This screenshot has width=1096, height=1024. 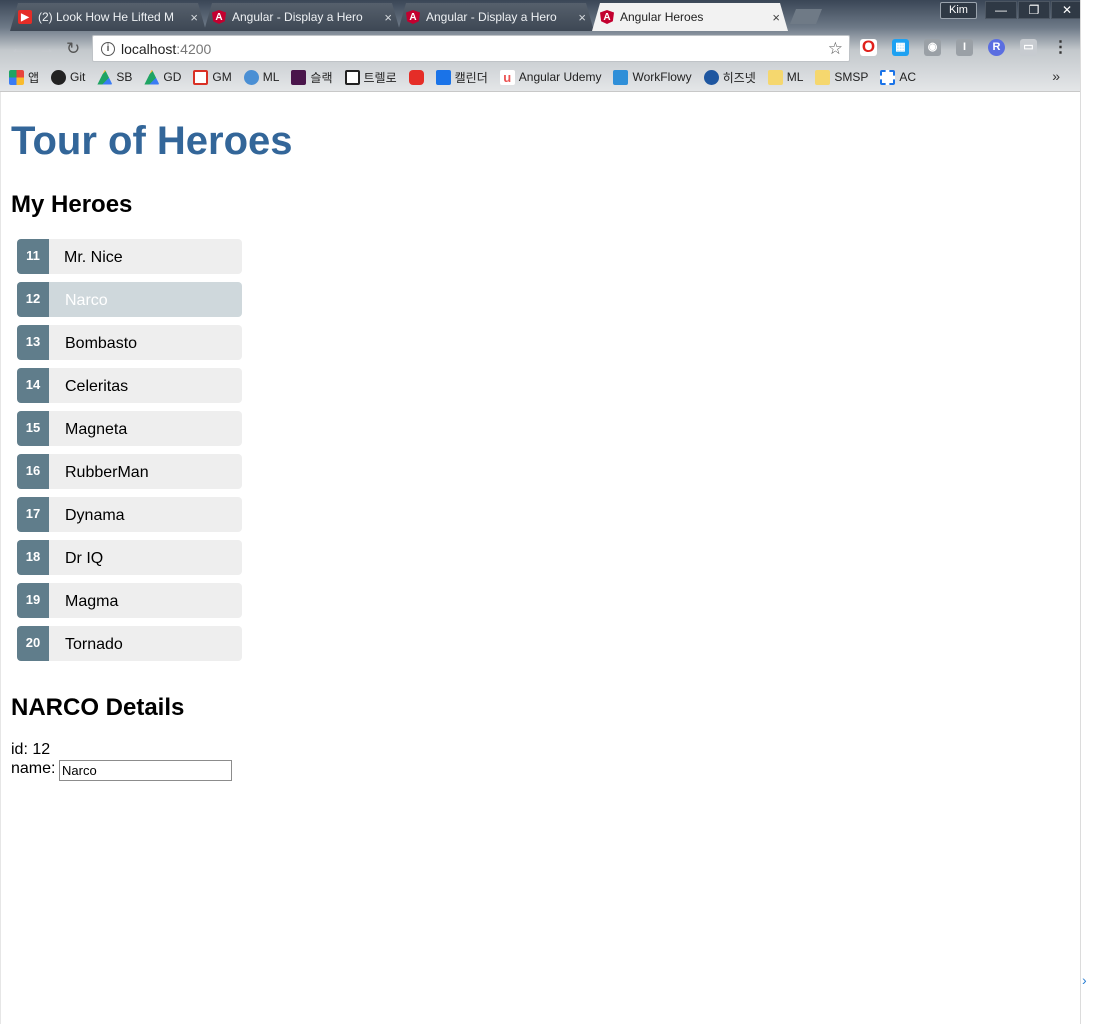 I want to click on tab-angular-display-1: A Angular - Display a Hero ×, so click(x=302, y=17).